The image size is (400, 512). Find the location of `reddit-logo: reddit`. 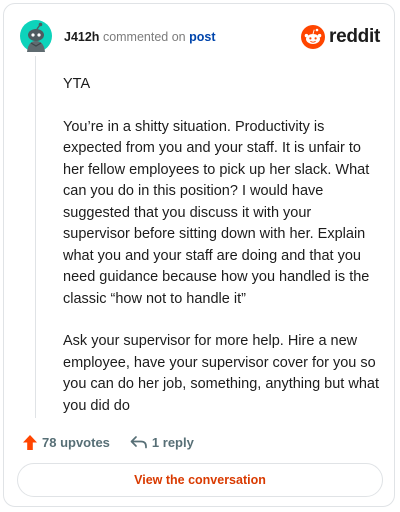

reddit-logo: reddit is located at coordinates (340, 37).